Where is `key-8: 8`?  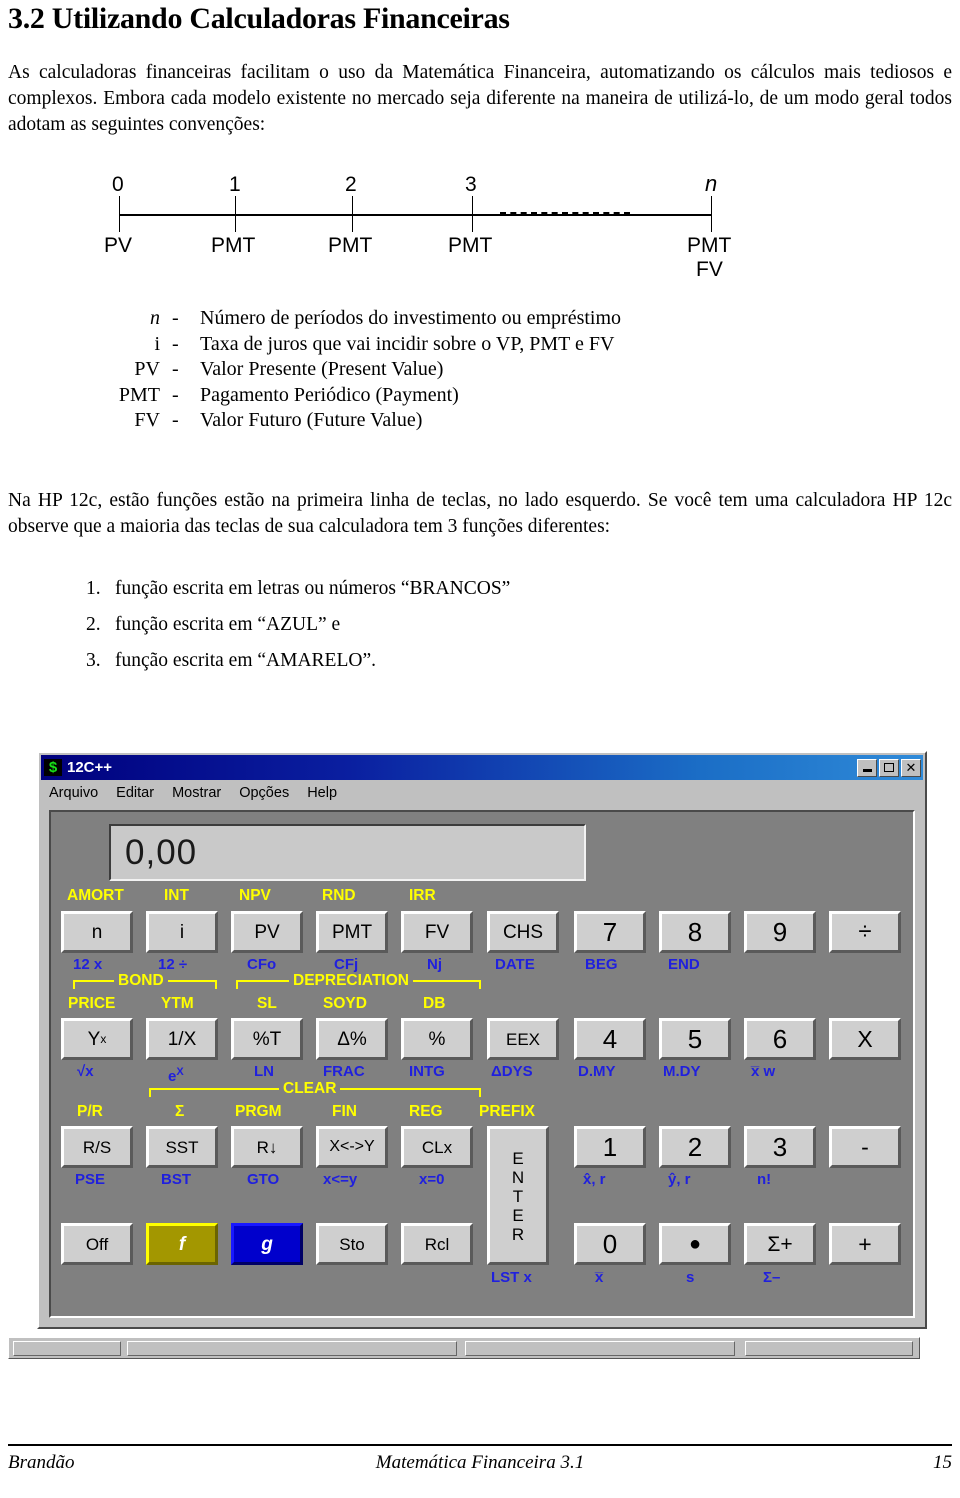 key-8: 8 is located at coordinates (695, 932).